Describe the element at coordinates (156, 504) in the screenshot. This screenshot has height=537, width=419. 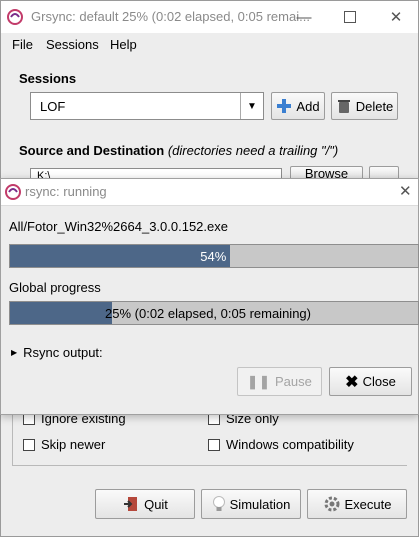
I see `quit-label: Quit` at that location.